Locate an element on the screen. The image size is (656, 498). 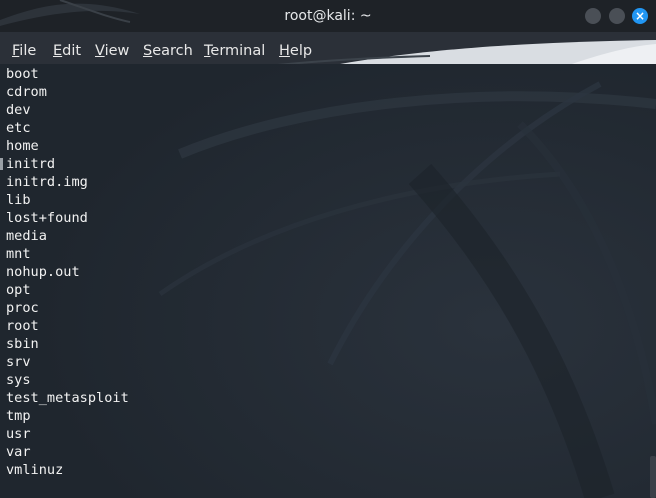
menu-view: View is located at coordinates (112, 51).